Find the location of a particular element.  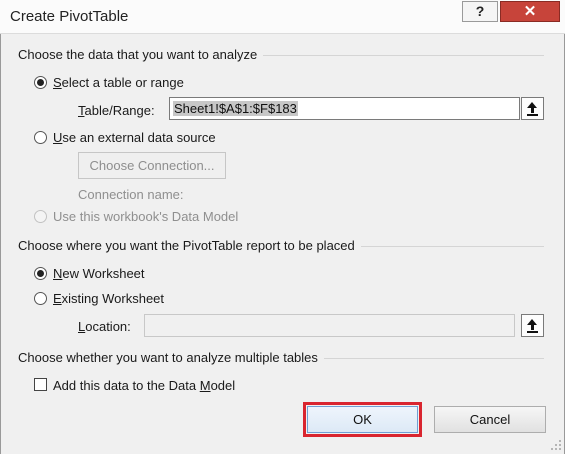

title-bar: Create PivotTable ? ✕ is located at coordinates (282, 17).